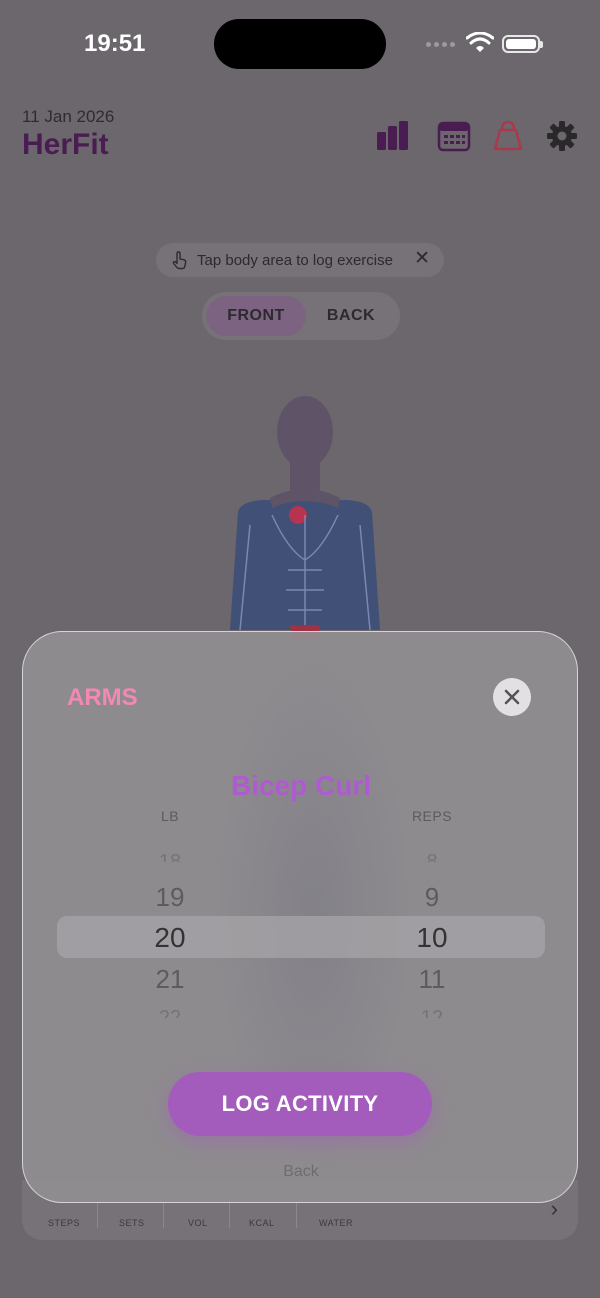 This screenshot has width=600, height=1298. I want to click on current-date: 11 Jan 2026, so click(68, 116).